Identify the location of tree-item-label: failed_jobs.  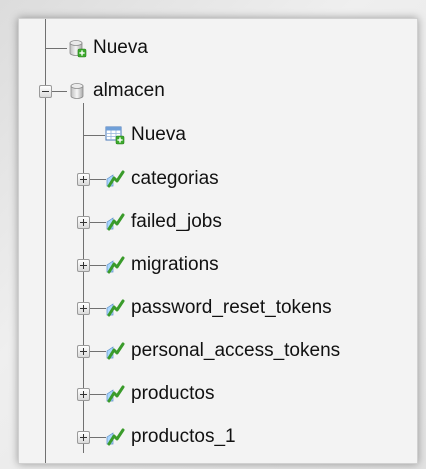
(176, 221).